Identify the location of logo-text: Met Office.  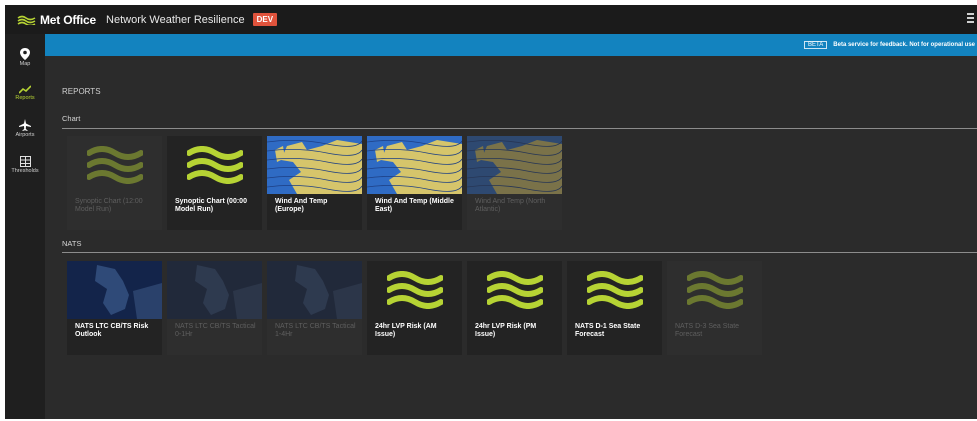
(68, 19).